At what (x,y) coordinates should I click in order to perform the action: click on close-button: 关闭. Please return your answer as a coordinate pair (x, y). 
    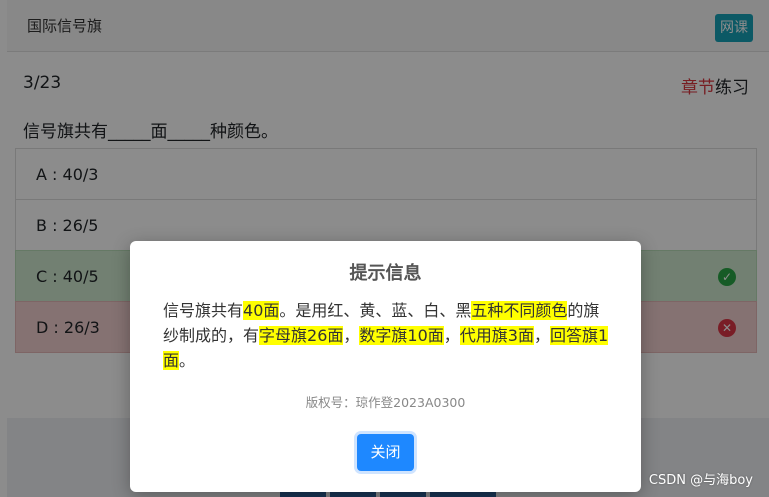
    Looking at the image, I should click on (385, 452).